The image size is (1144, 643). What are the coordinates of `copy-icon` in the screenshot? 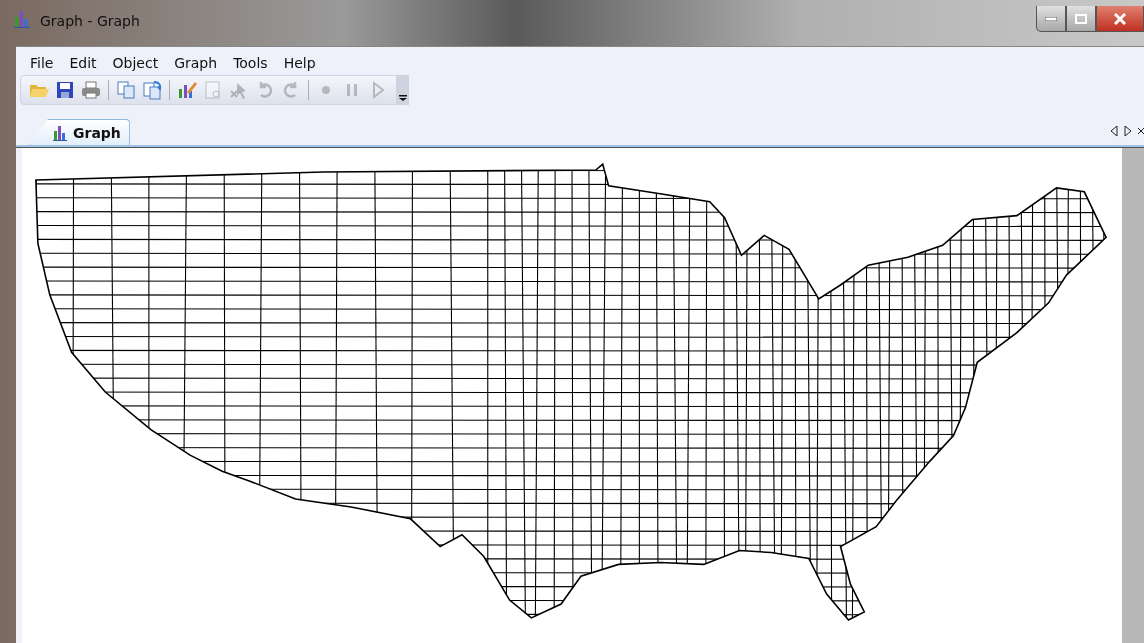 It's located at (126, 90).